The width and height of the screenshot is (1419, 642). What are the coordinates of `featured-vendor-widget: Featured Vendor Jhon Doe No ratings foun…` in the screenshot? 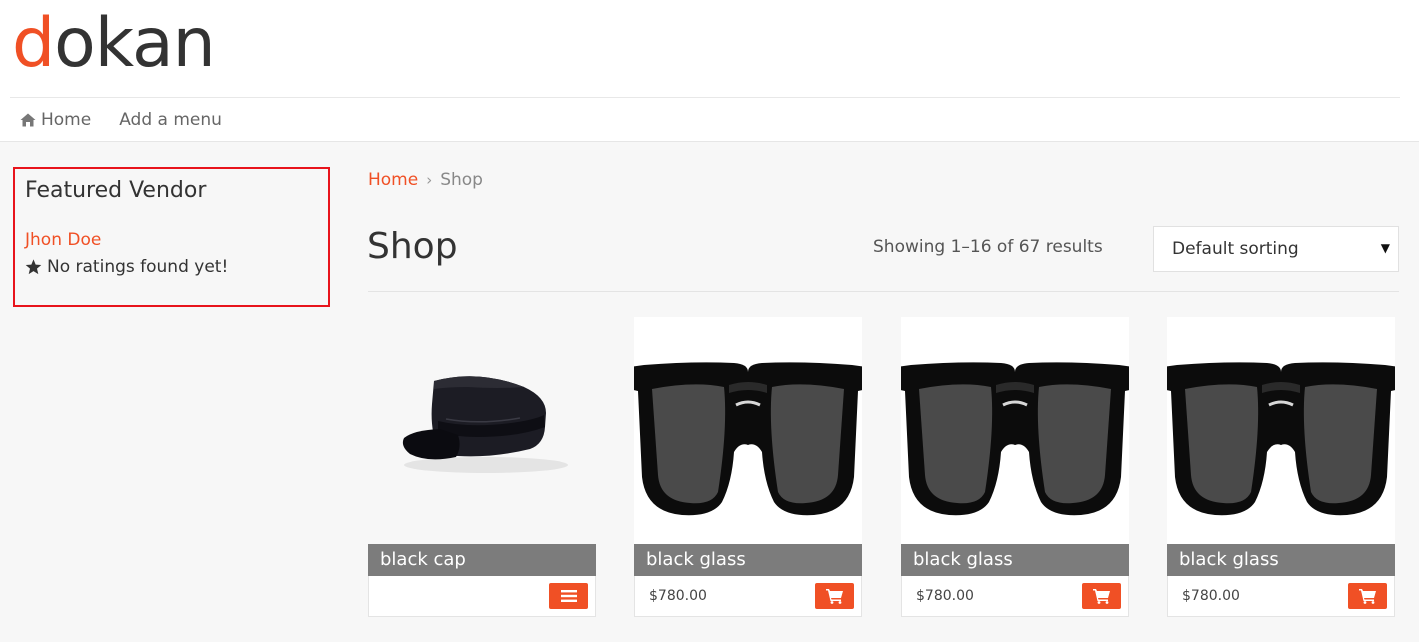 It's located at (171, 237).